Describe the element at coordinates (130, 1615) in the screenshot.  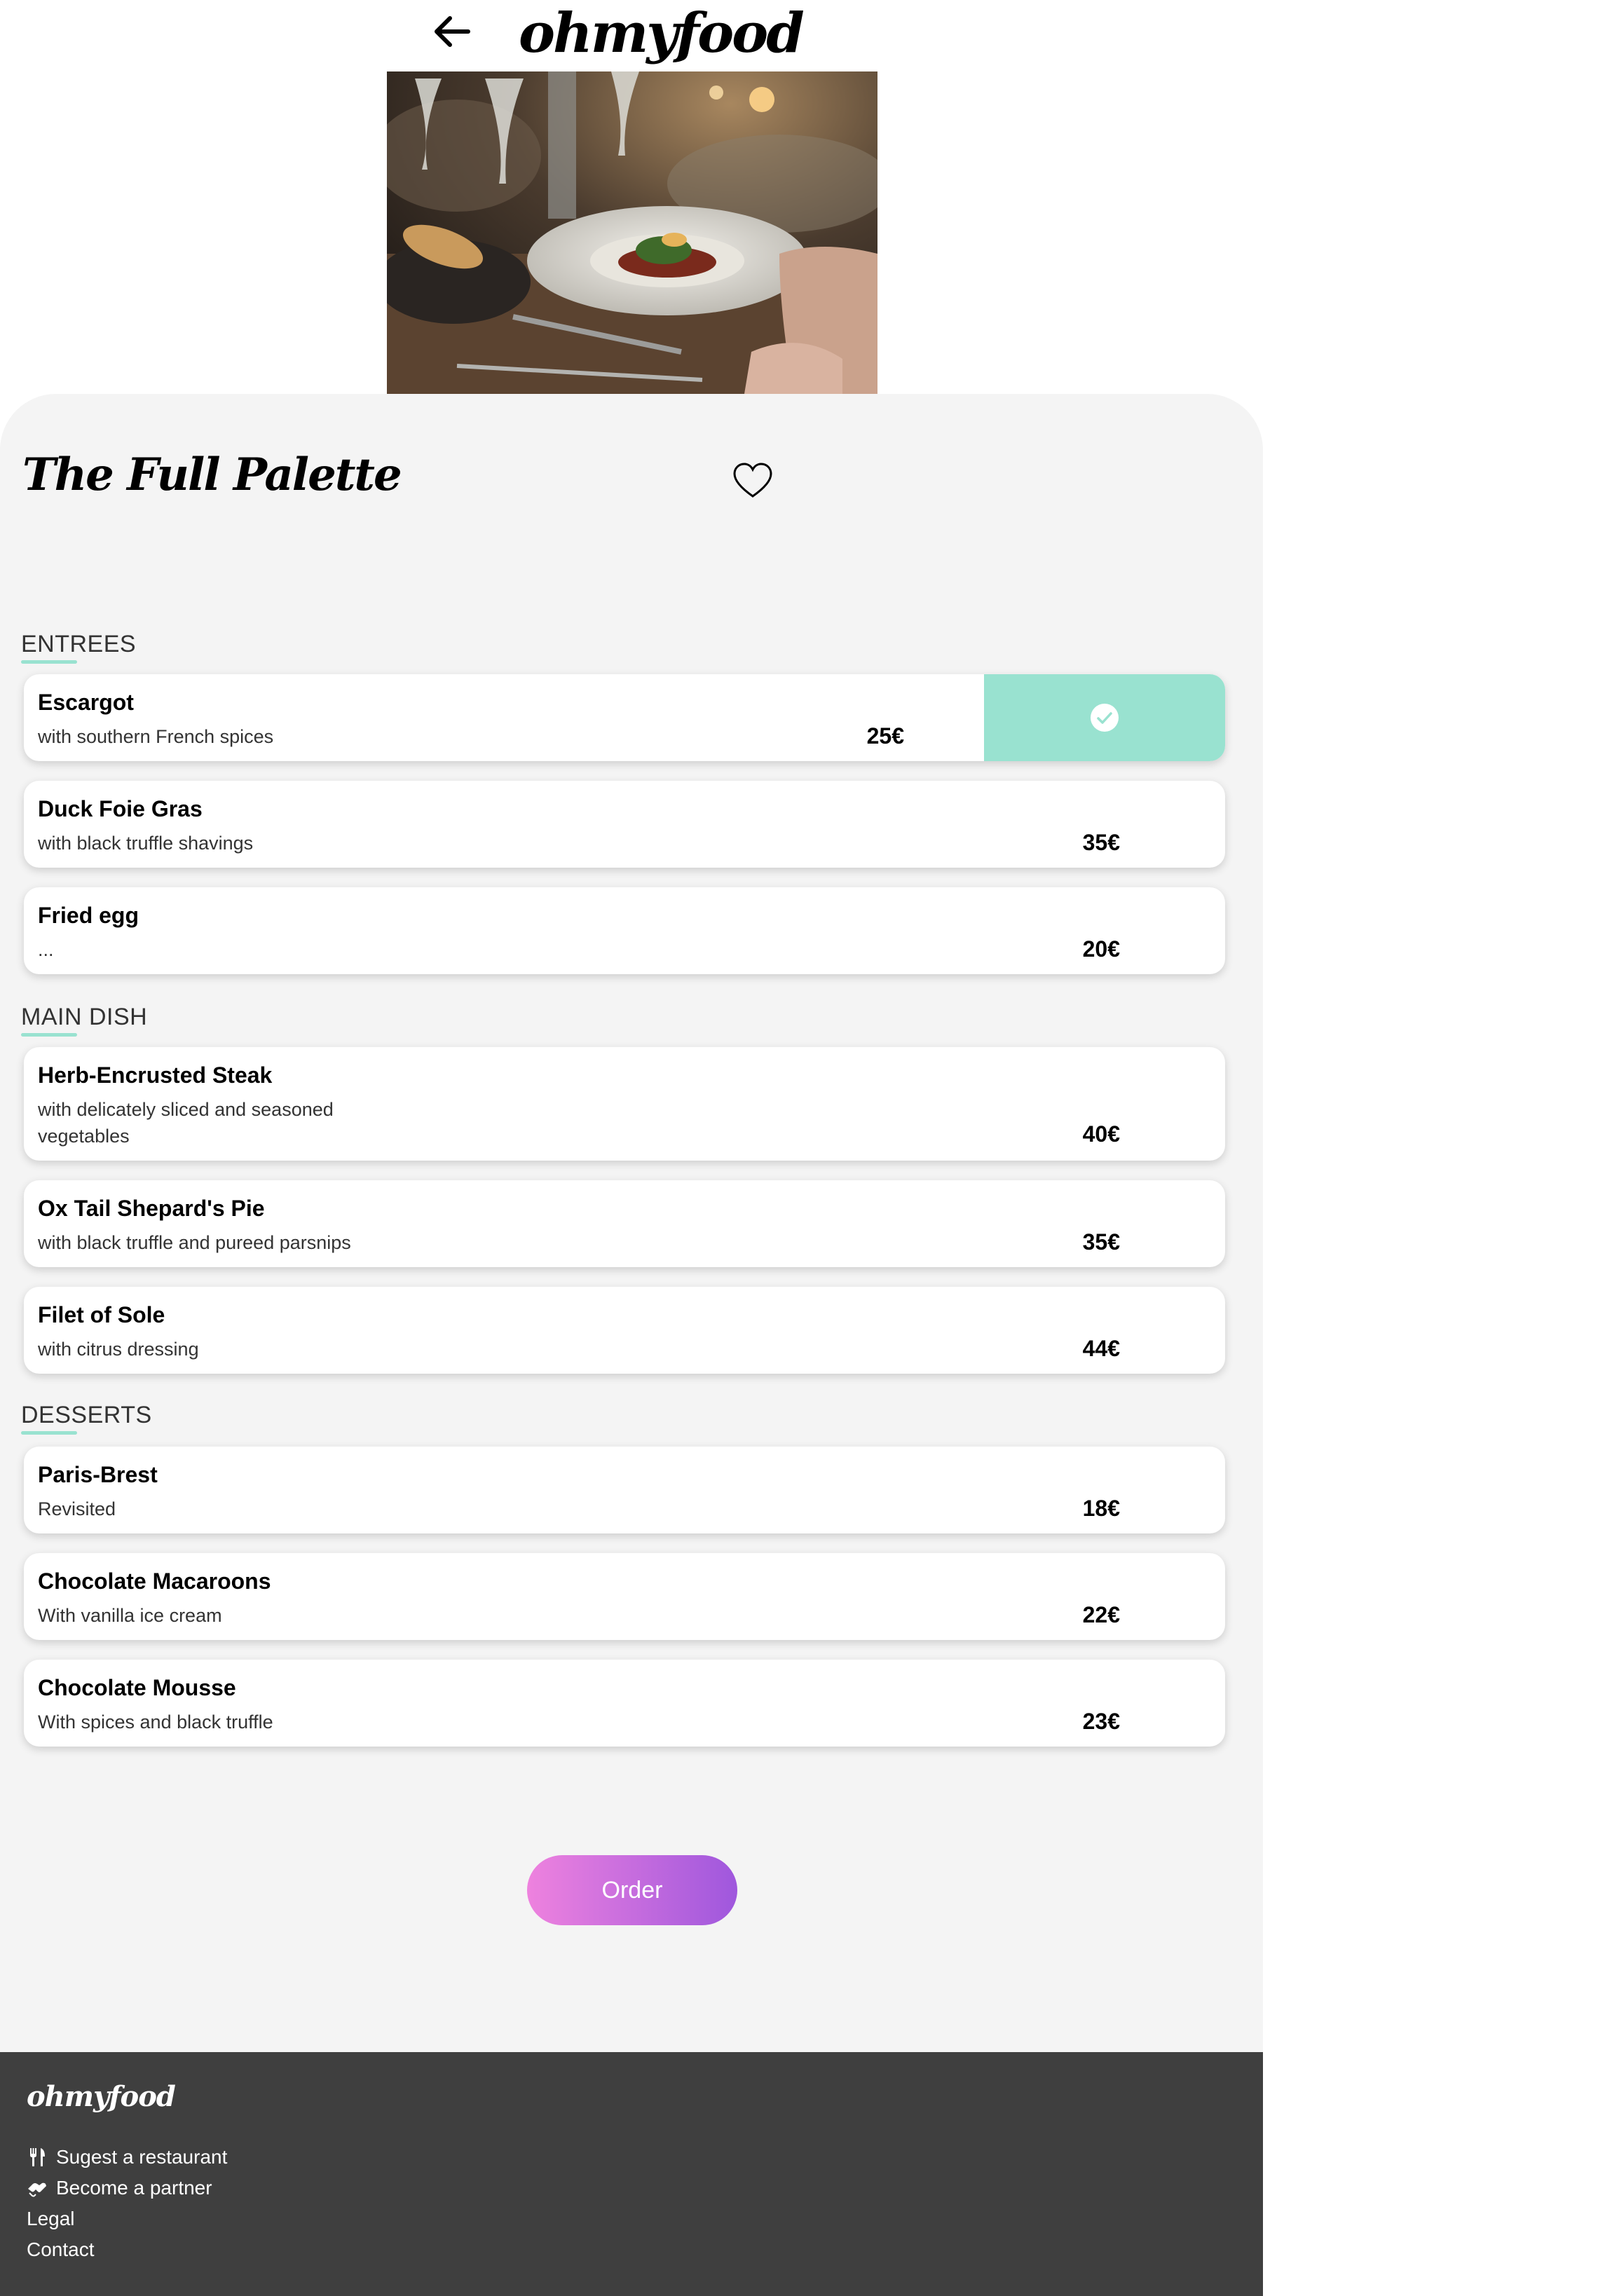
I see `menu-item-description: With vanilla ice cream` at that location.